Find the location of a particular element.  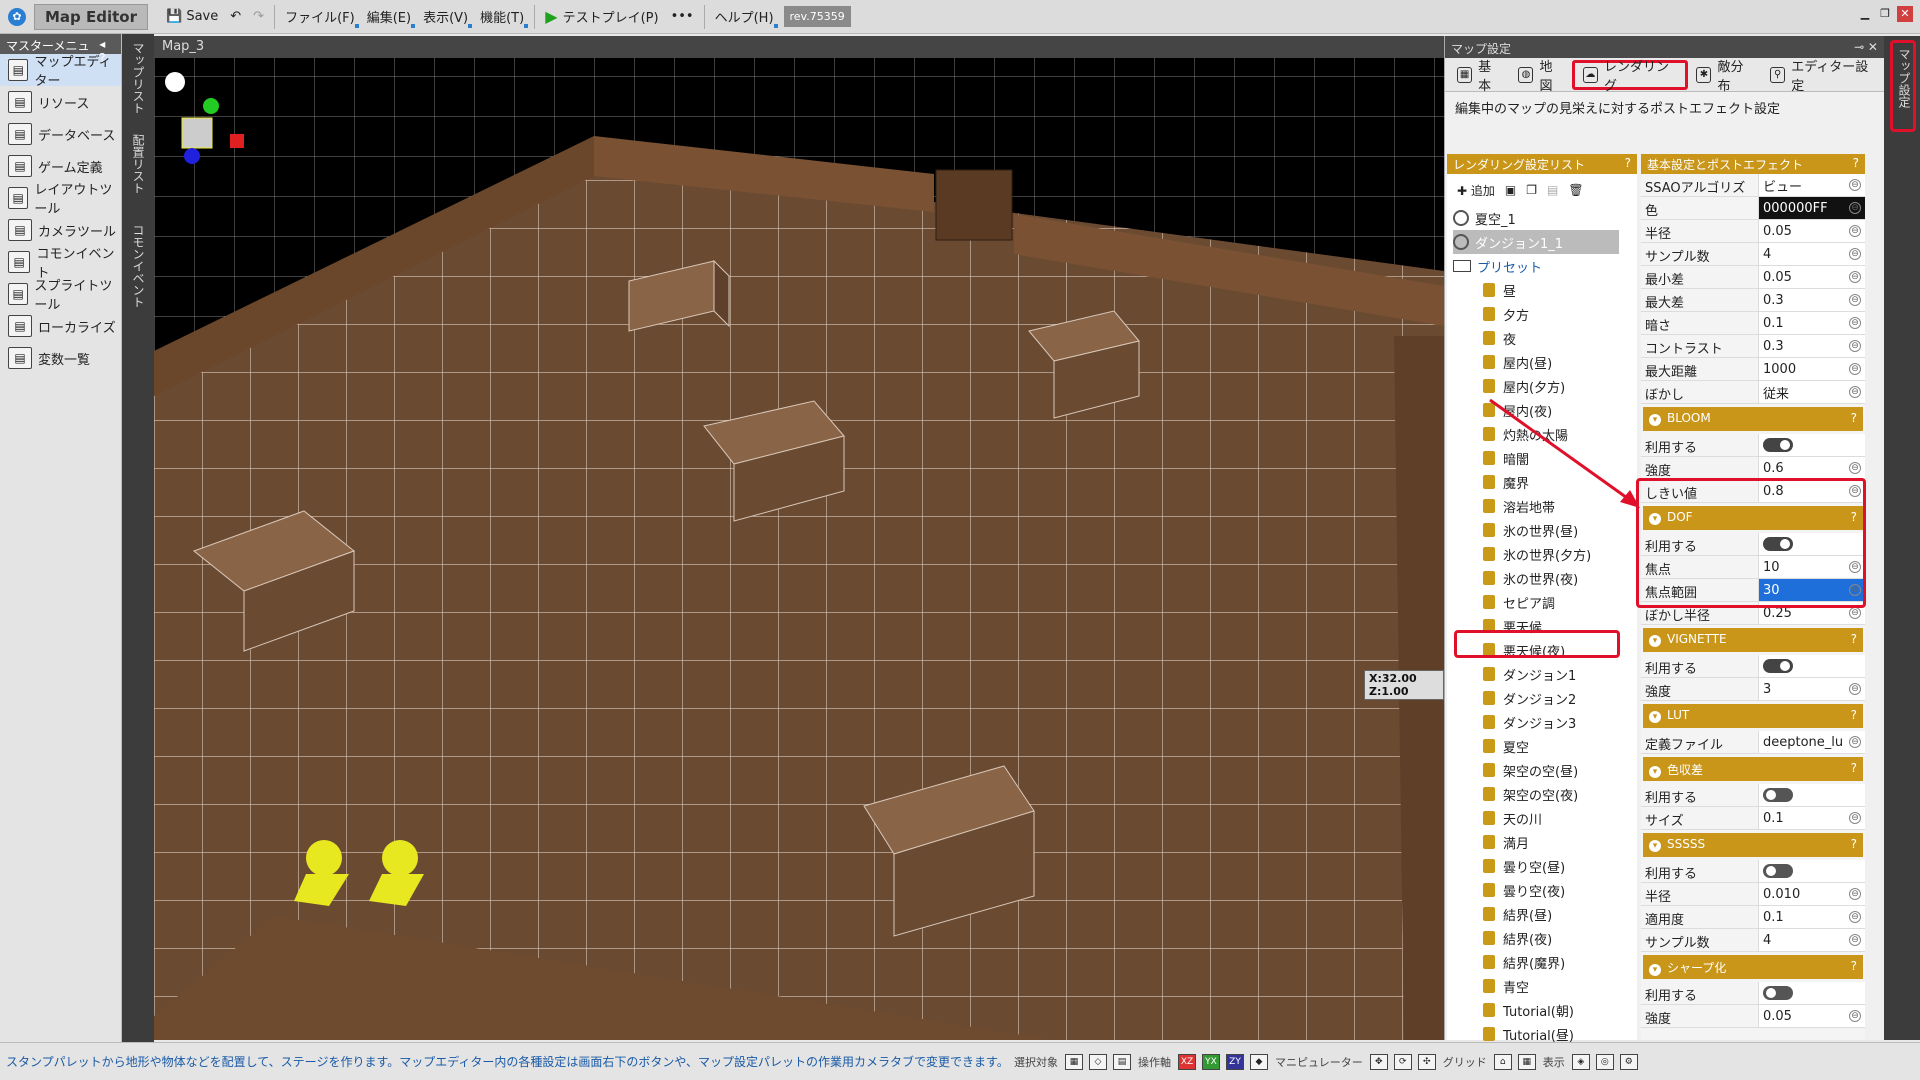

preset-folder: プリセット is located at coordinates (1545, 266).